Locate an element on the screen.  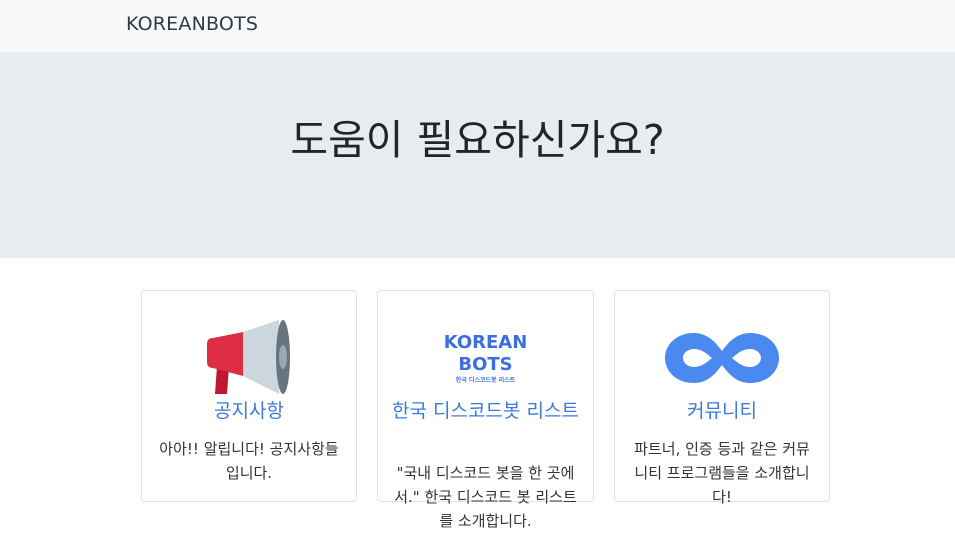
navbar: KOREANBOTS is located at coordinates (477, 26).